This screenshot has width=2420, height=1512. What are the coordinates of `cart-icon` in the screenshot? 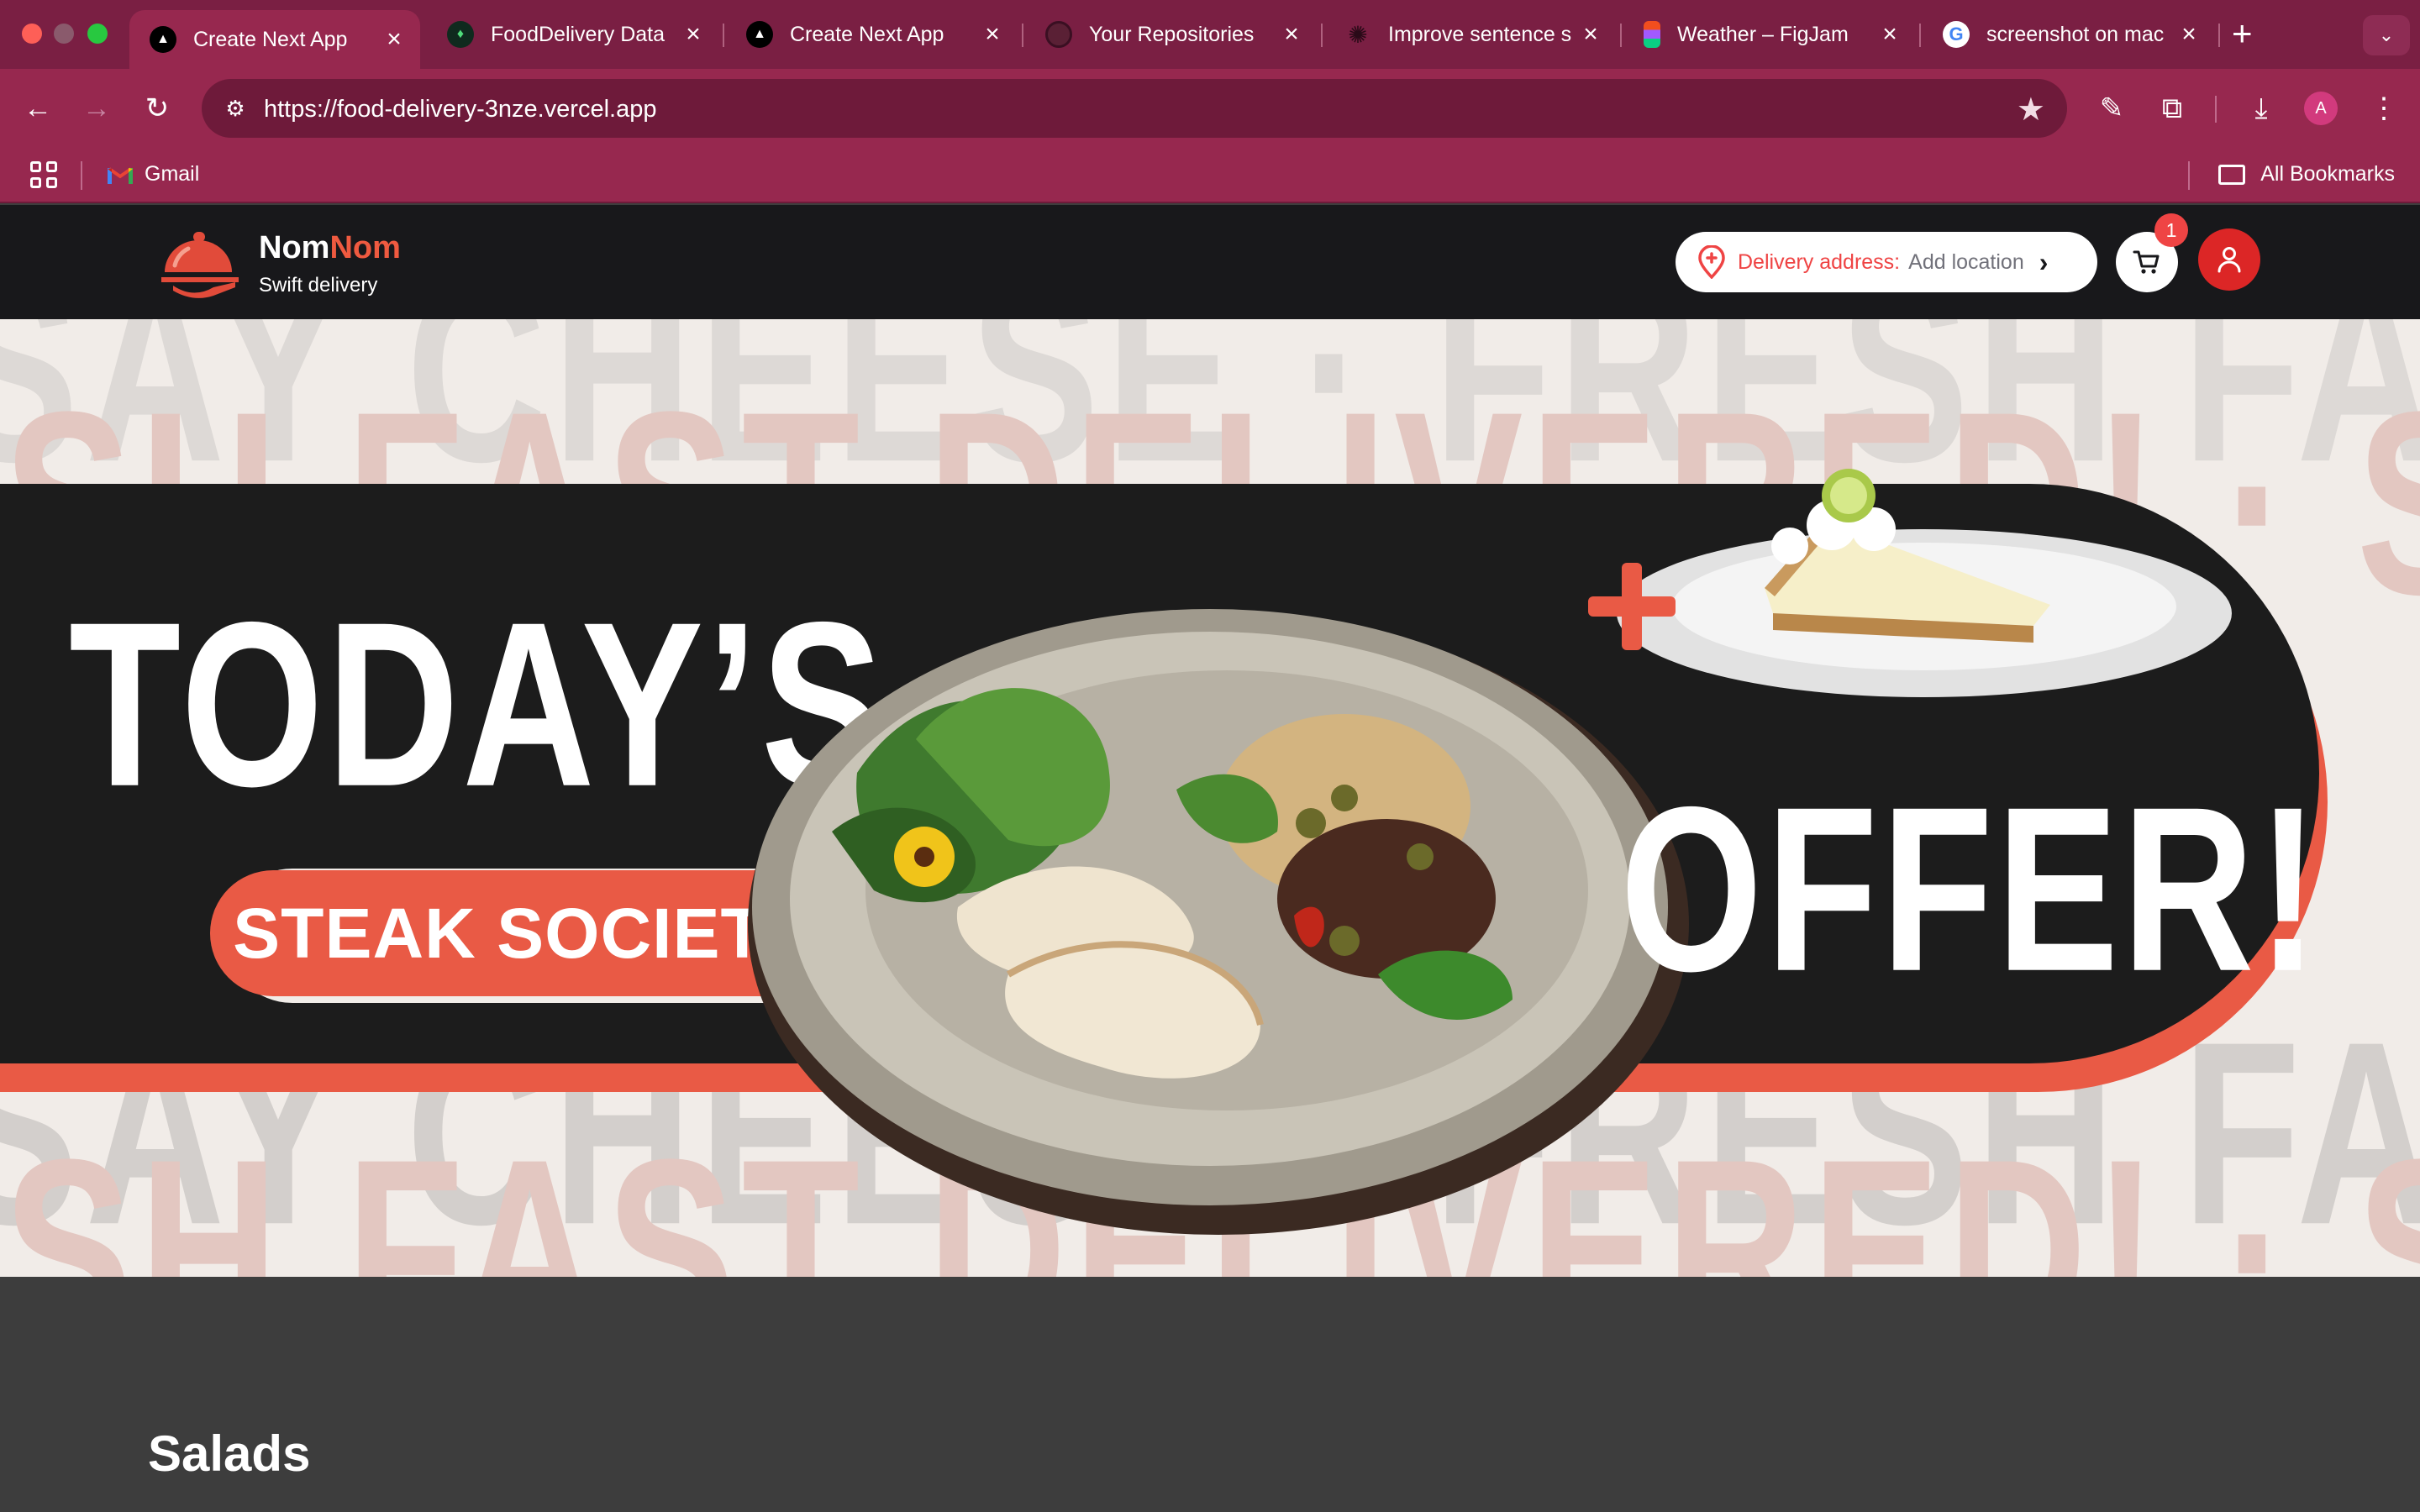 It's located at (2147, 262).